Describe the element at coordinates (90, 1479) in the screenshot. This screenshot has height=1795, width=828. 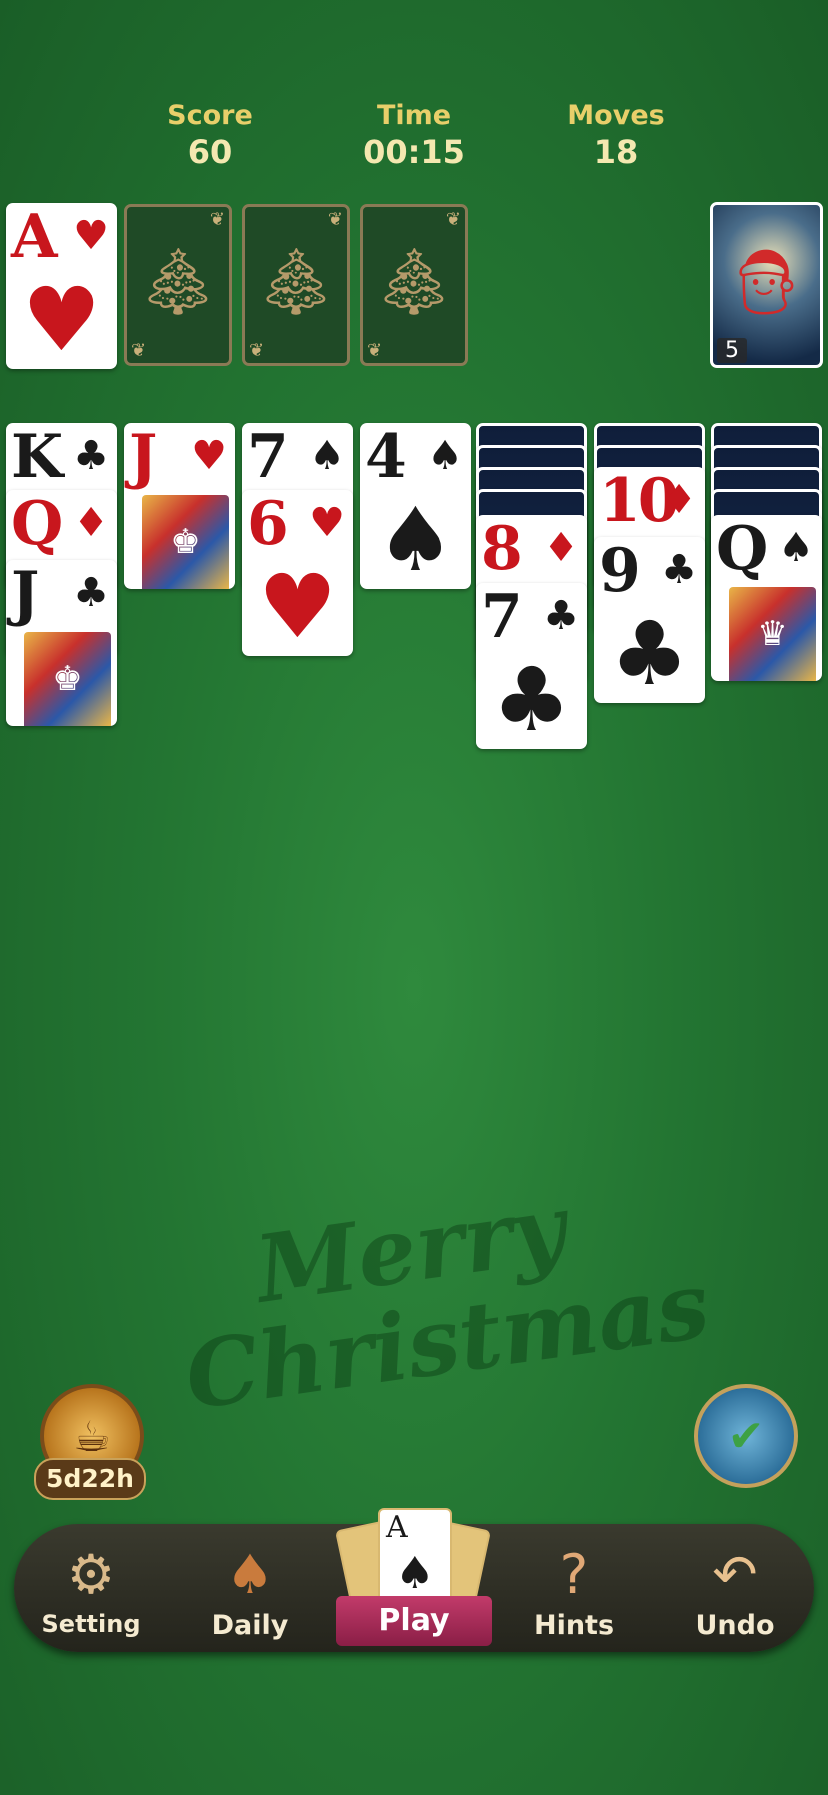
I see `event-timer: 5d22h` at that location.